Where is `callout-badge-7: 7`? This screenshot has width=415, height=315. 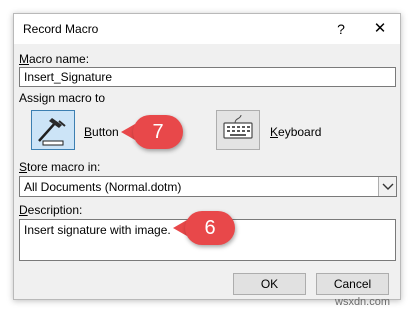 callout-badge-7: 7 is located at coordinates (158, 132).